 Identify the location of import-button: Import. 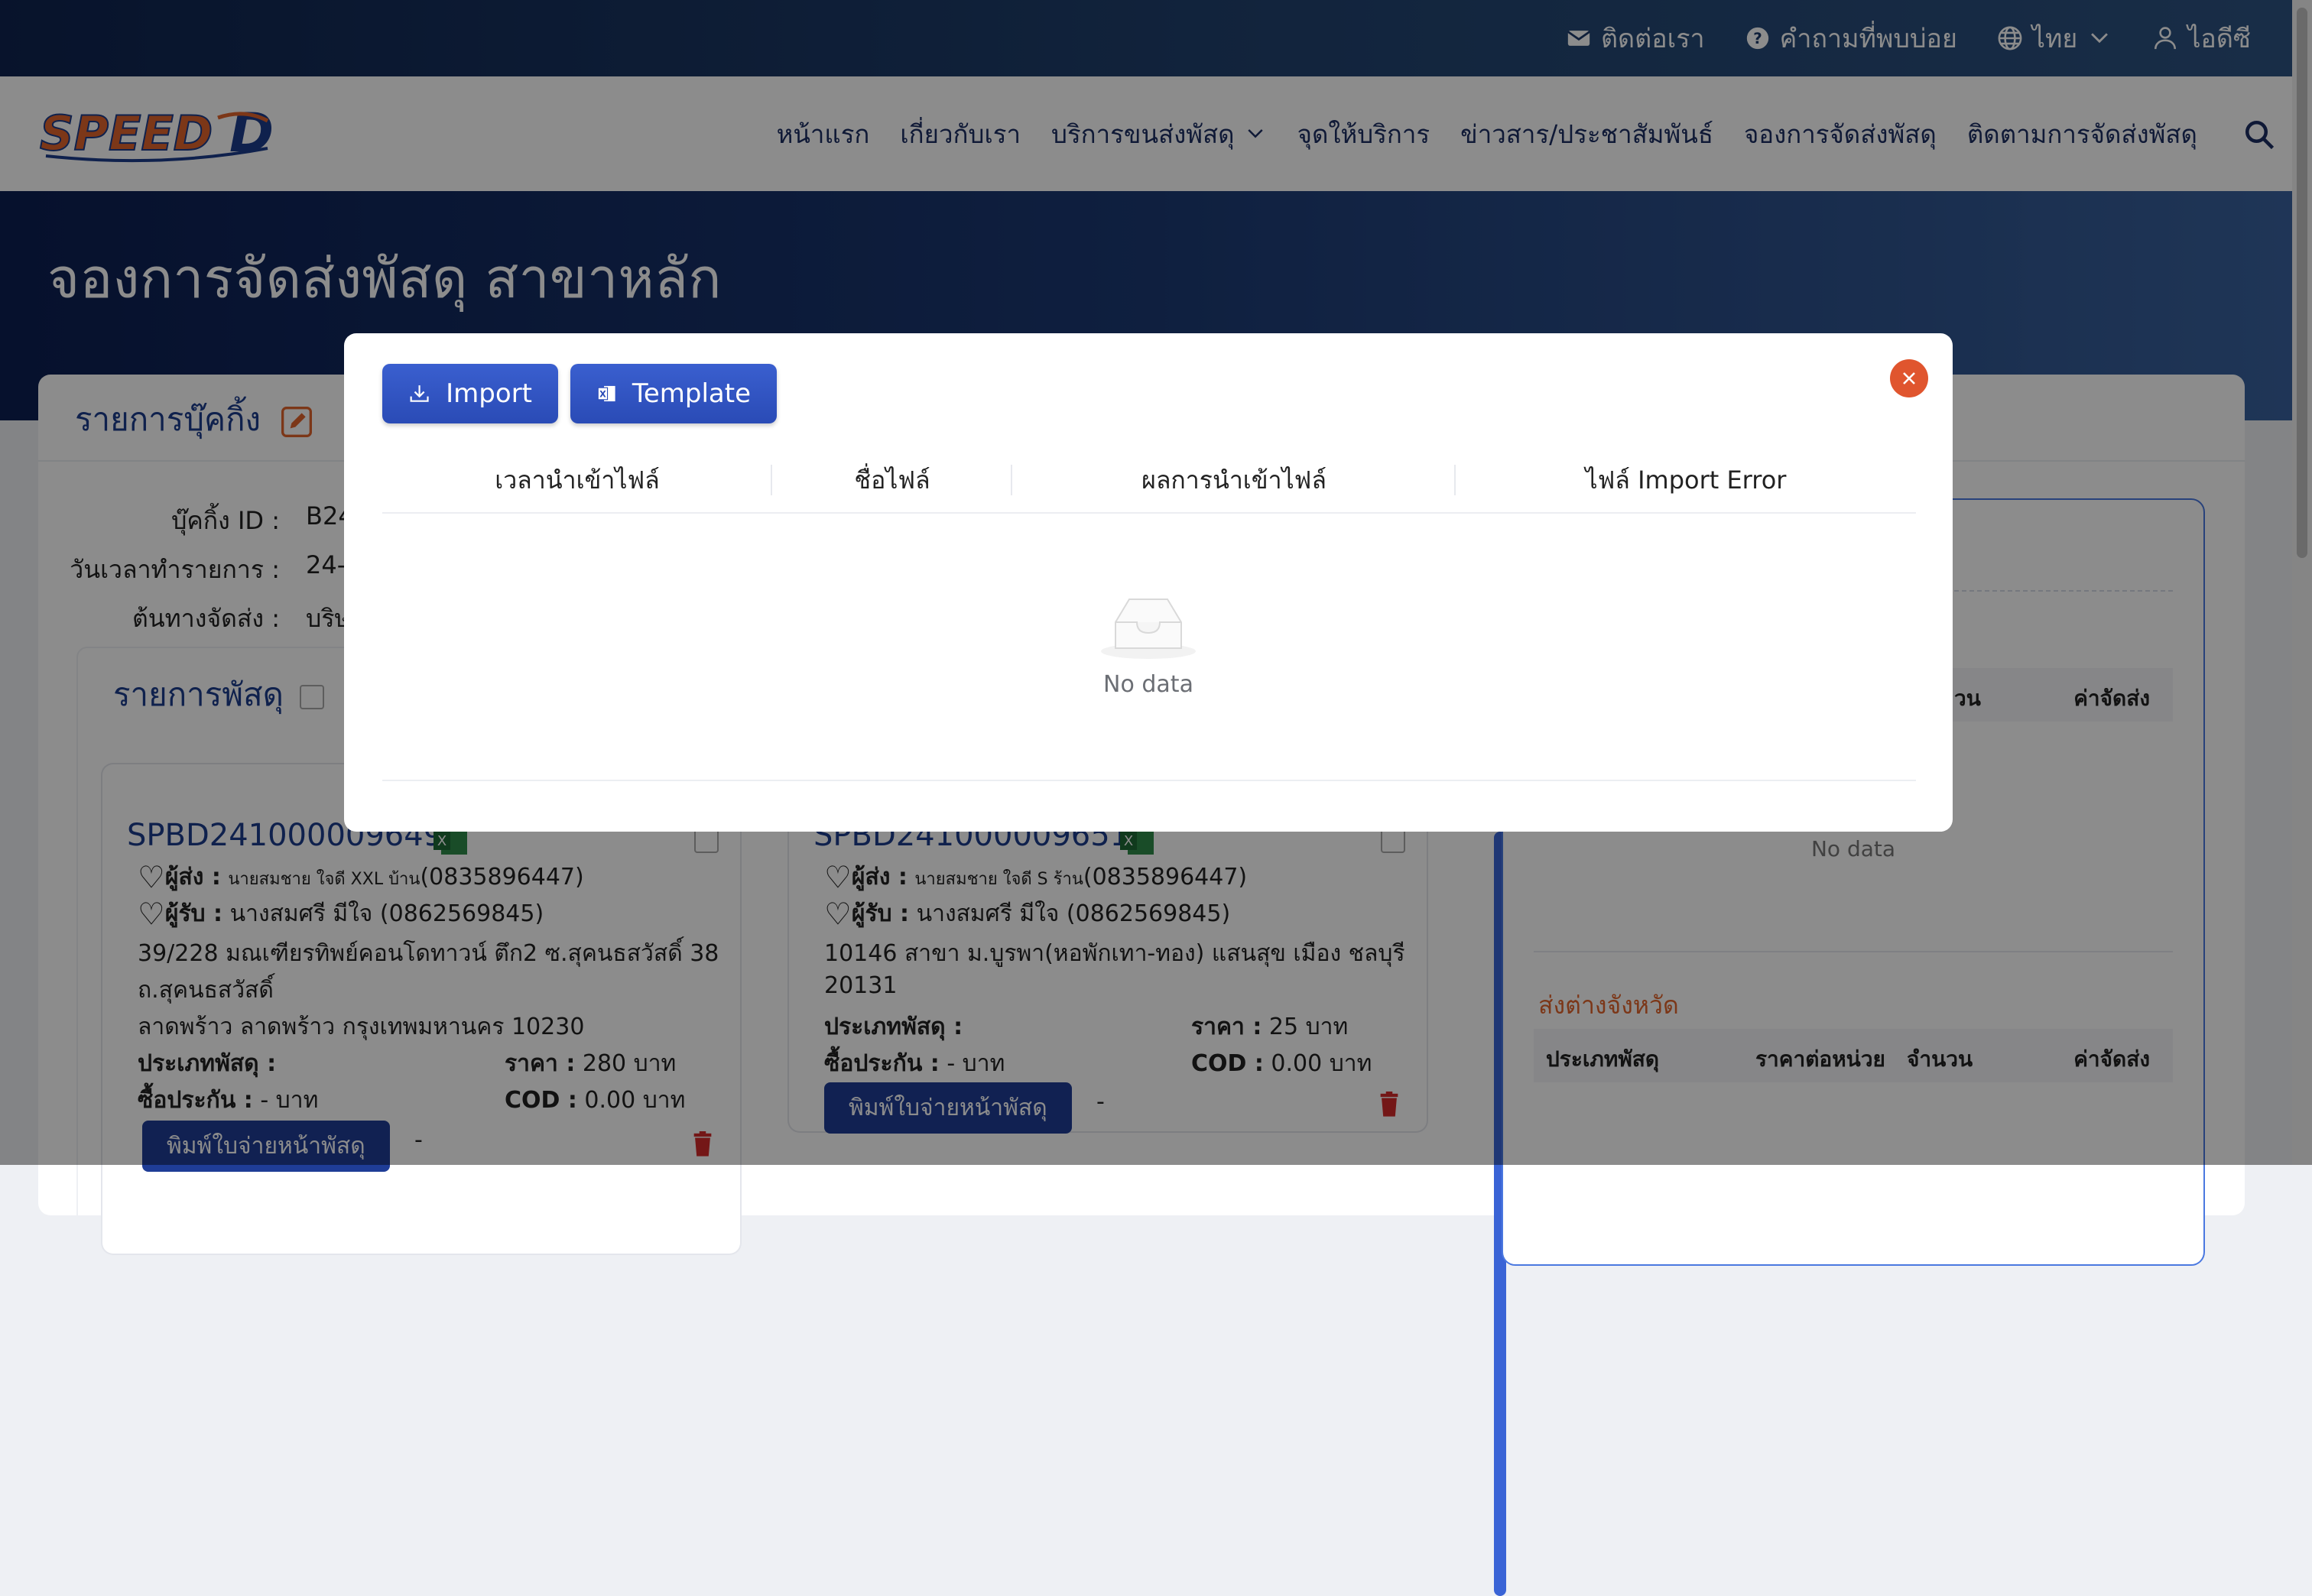
(470, 393).